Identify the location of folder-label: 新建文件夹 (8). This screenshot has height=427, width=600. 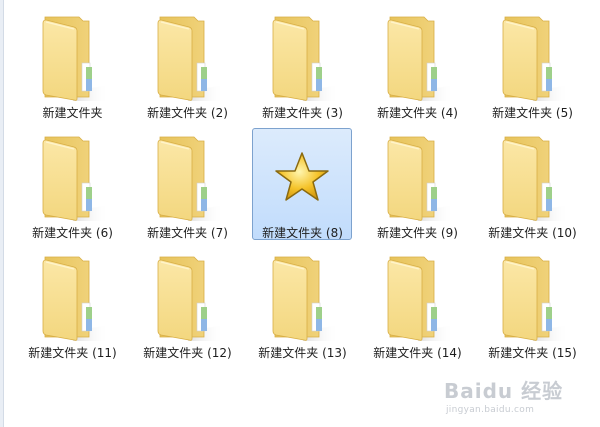
(302, 233).